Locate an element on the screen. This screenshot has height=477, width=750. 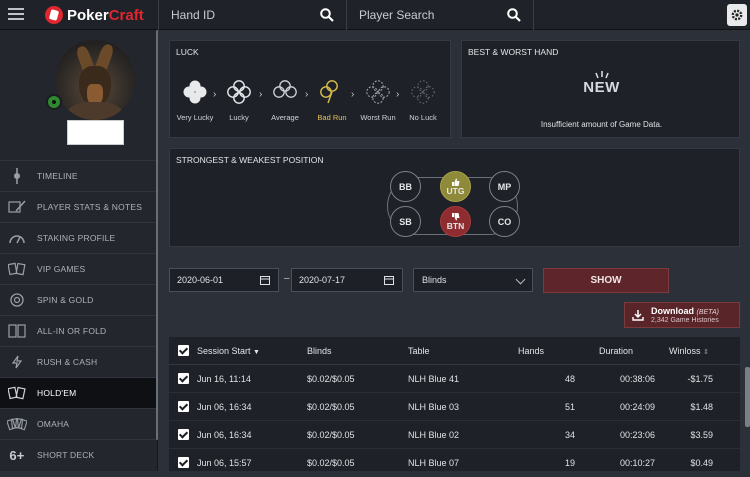
sidebar-item-short-deck: 6+ SHORT DECK is located at coordinates (79, 454).